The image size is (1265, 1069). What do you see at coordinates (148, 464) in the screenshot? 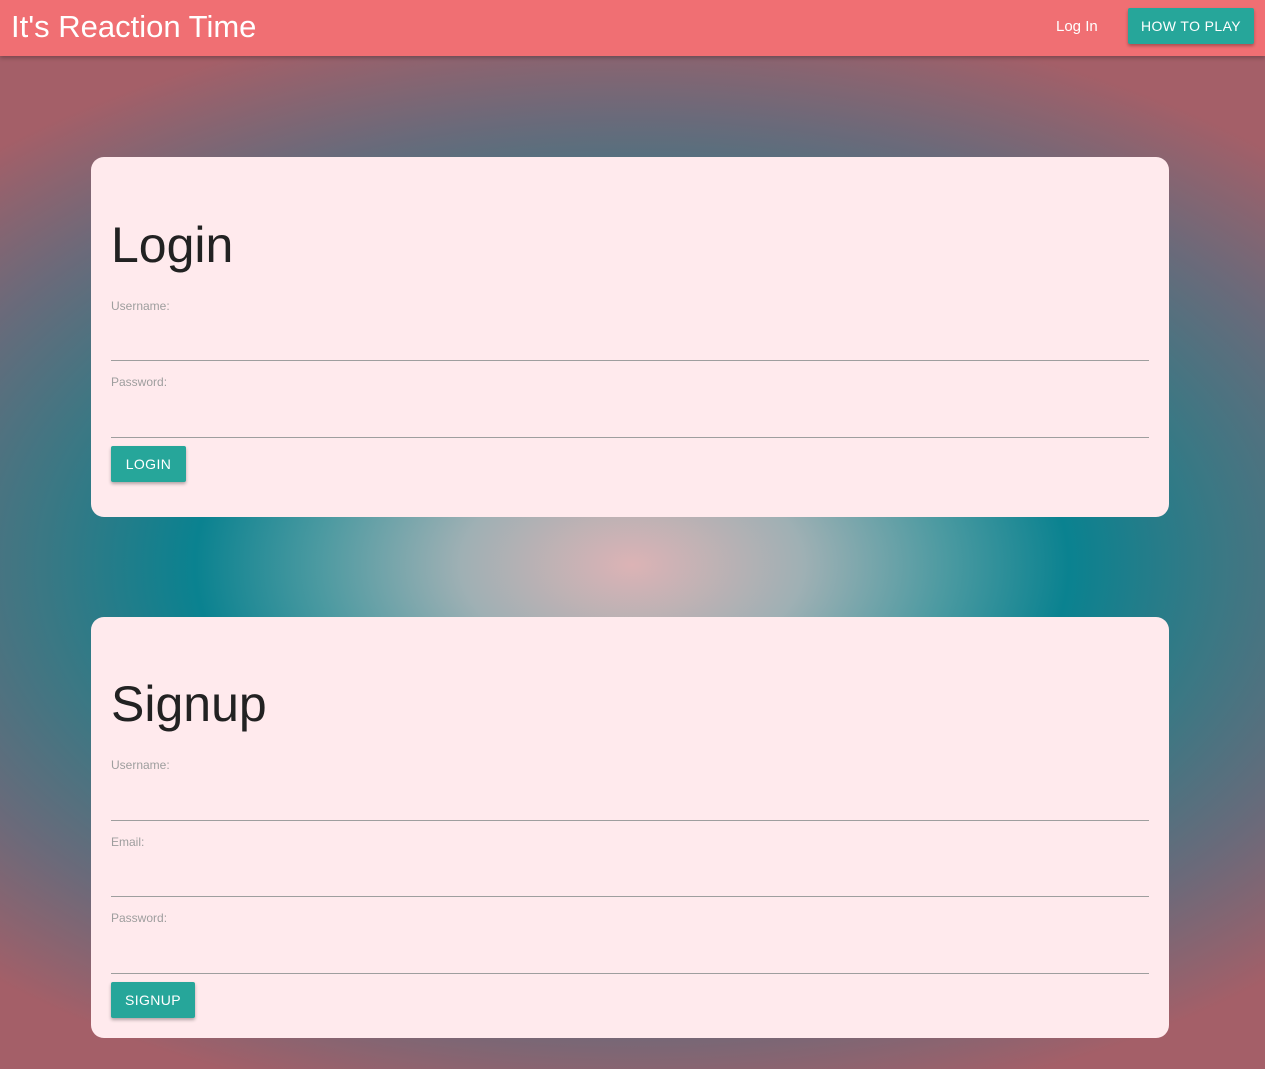
I see `login-button: LOGIN` at bounding box center [148, 464].